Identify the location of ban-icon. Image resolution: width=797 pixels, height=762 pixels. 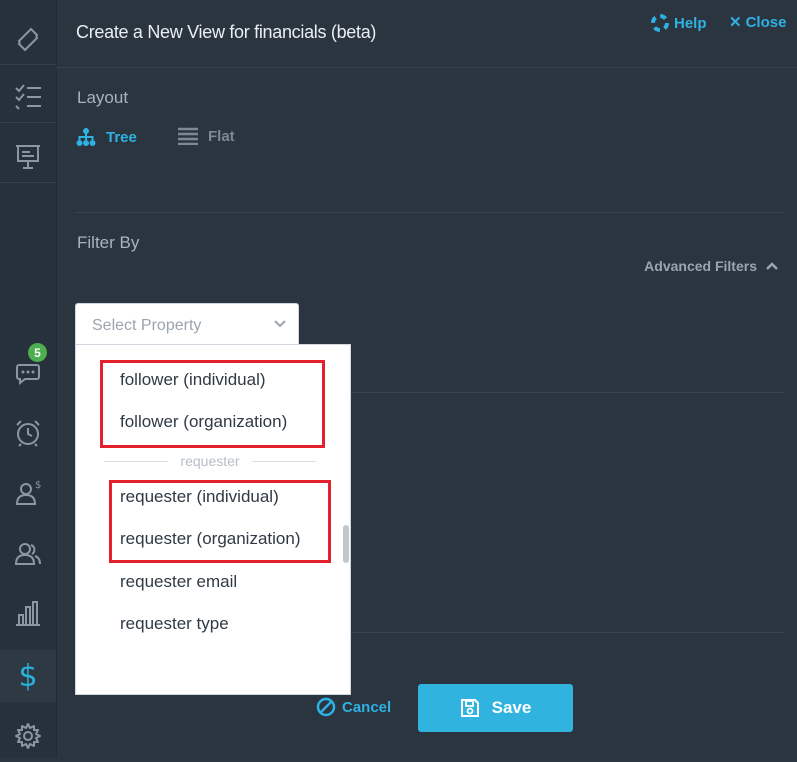
(326, 707).